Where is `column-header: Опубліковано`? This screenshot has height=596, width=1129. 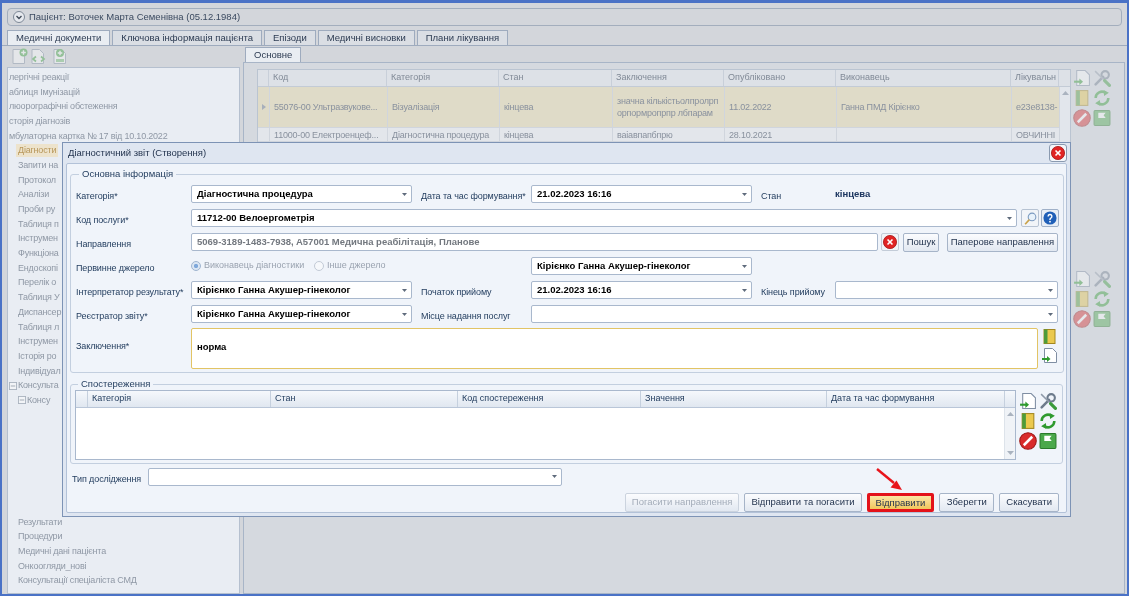
column-header: Опубліковано is located at coordinates (757, 78).